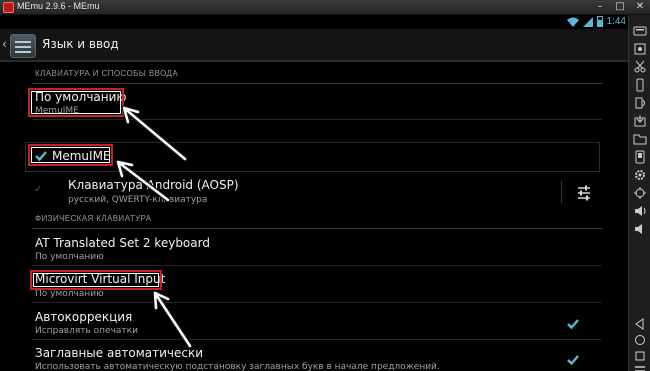 The width and height of the screenshot is (650, 371). I want to click on recent-apps-icon, so click(640, 356).